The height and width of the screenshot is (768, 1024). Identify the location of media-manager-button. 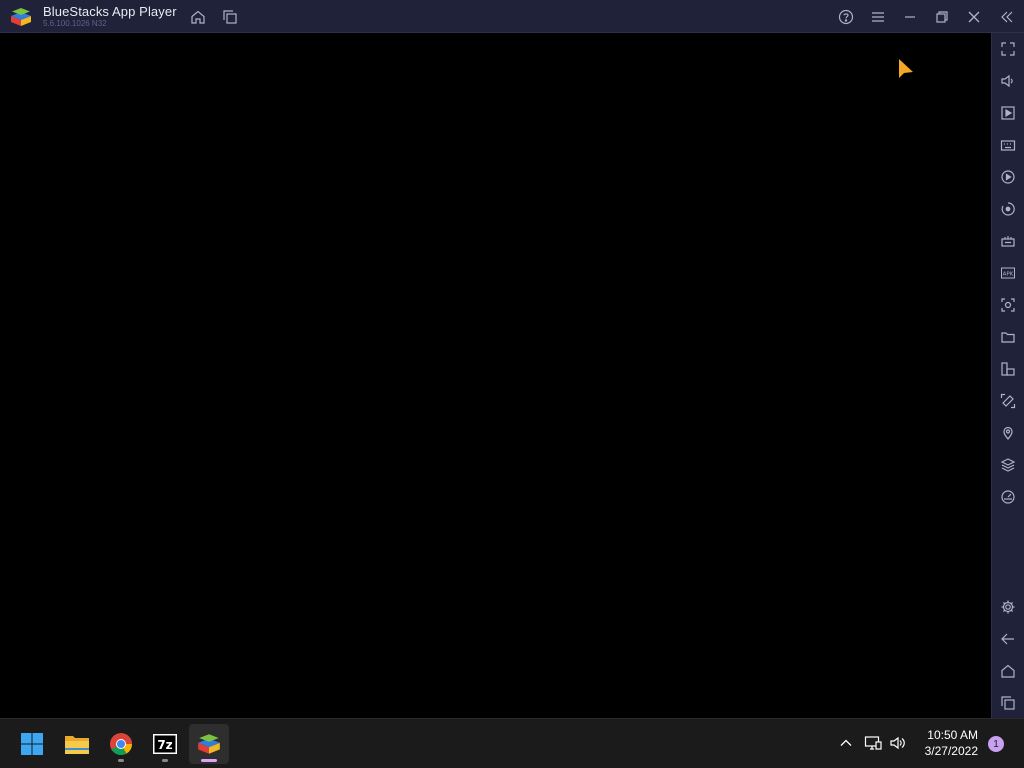
(1008, 113).